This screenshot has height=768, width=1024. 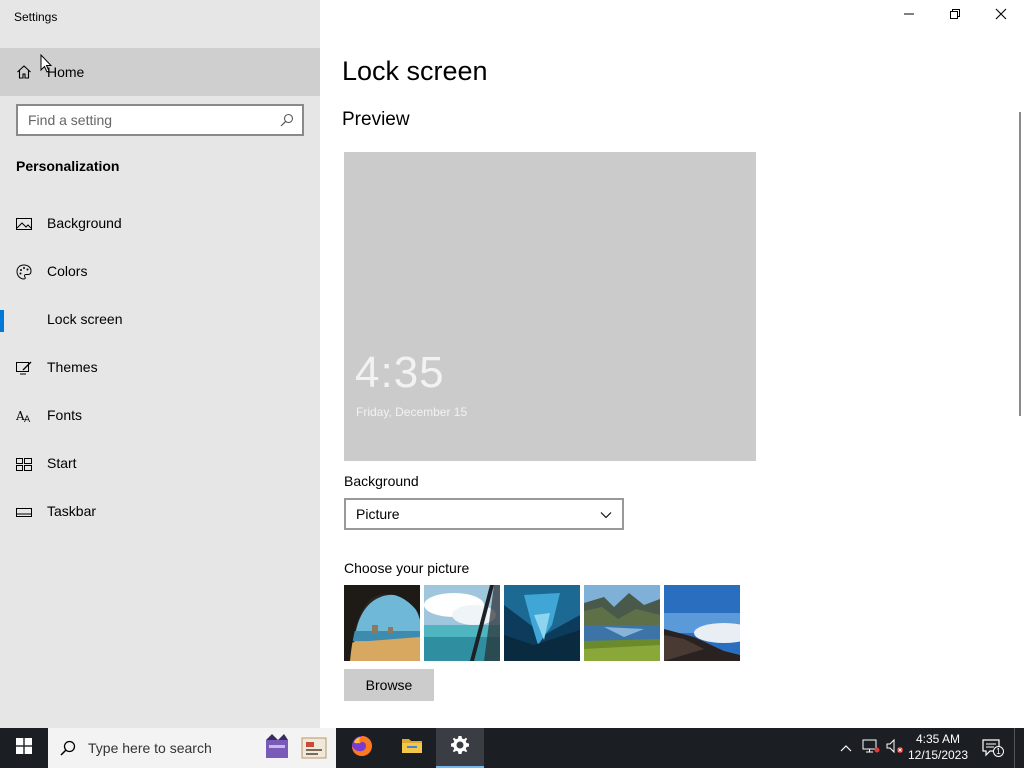 I want to click on sidebar-item-background: Background, so click(x=160, y=224).